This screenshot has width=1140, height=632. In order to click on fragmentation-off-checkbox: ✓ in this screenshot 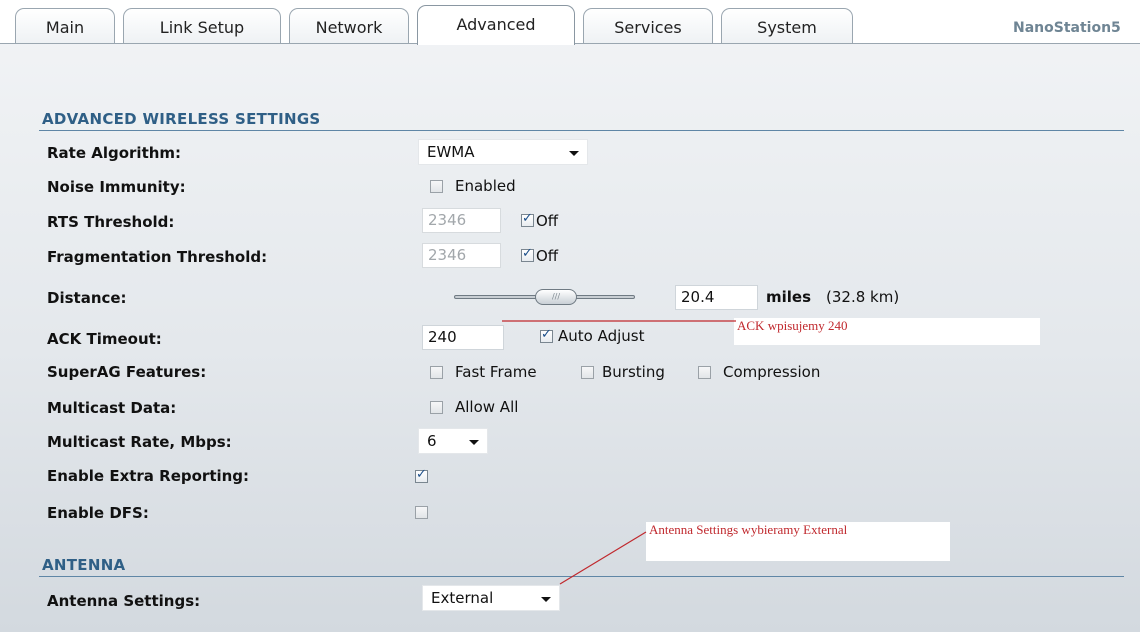, I will do `click(527, 254)`.